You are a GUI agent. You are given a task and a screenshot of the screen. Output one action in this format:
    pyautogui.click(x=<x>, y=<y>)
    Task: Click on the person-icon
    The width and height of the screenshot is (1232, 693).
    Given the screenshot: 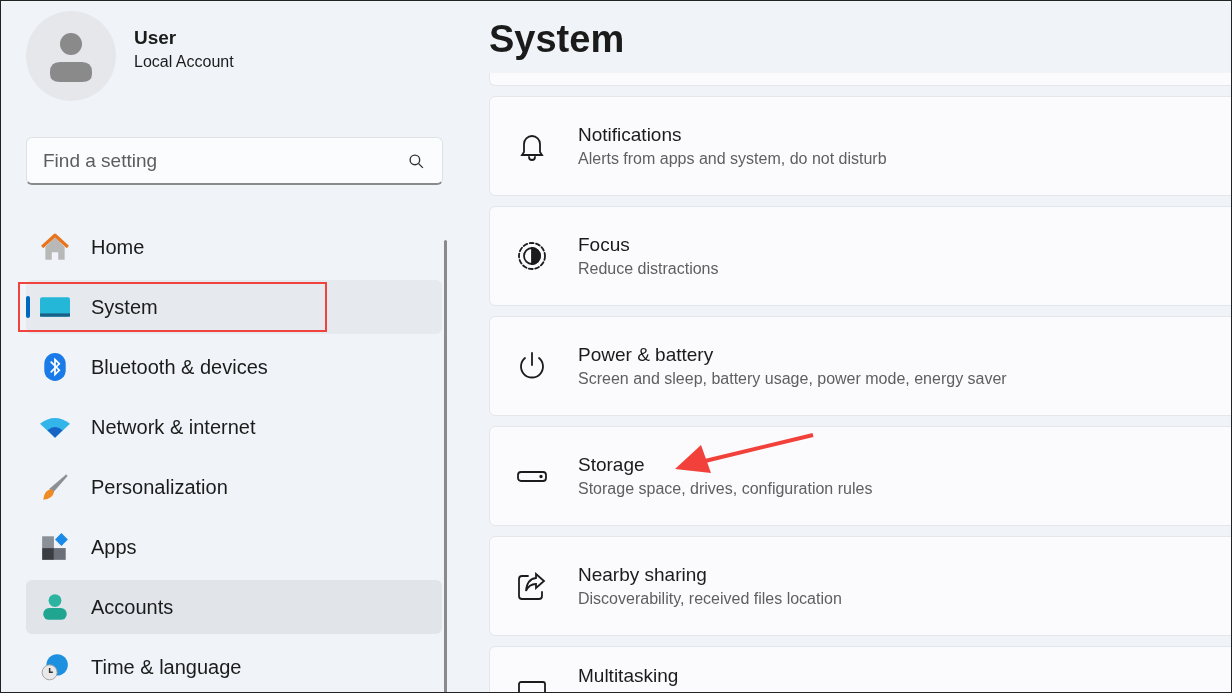 What is the action you would take?
    pyautogui.click(x=55, y=607)
    